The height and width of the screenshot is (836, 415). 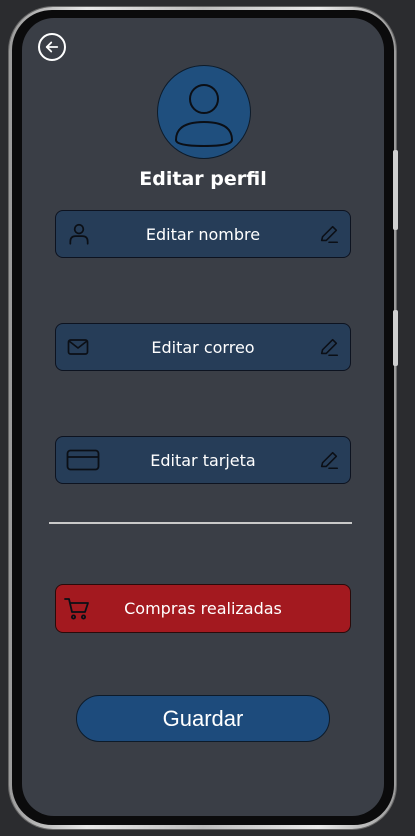 I want to click on power-button, so click(x=395, y=338).